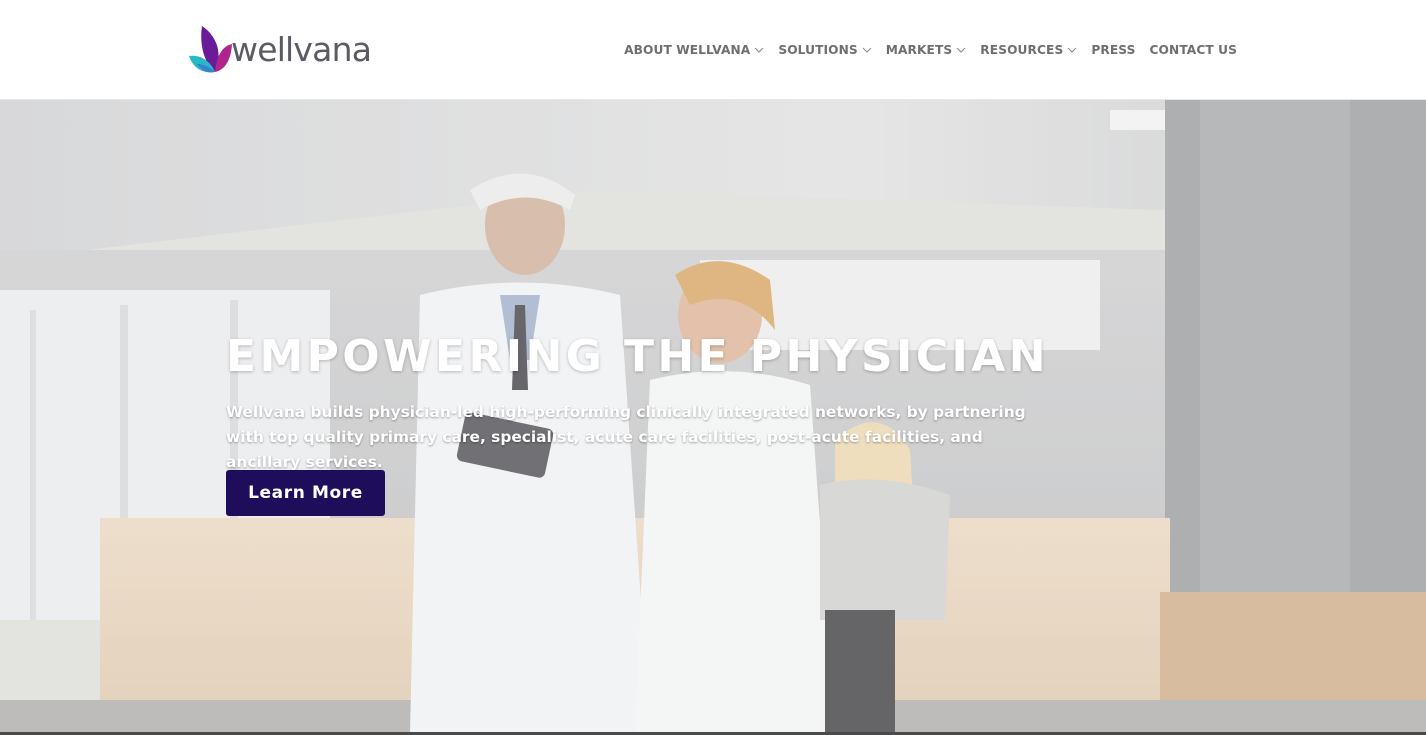 Image resolution: width=1426 pixels, height=735 pixels. I want to click on nav-item-solutions: SOLUTIONS, so click(825, 50).